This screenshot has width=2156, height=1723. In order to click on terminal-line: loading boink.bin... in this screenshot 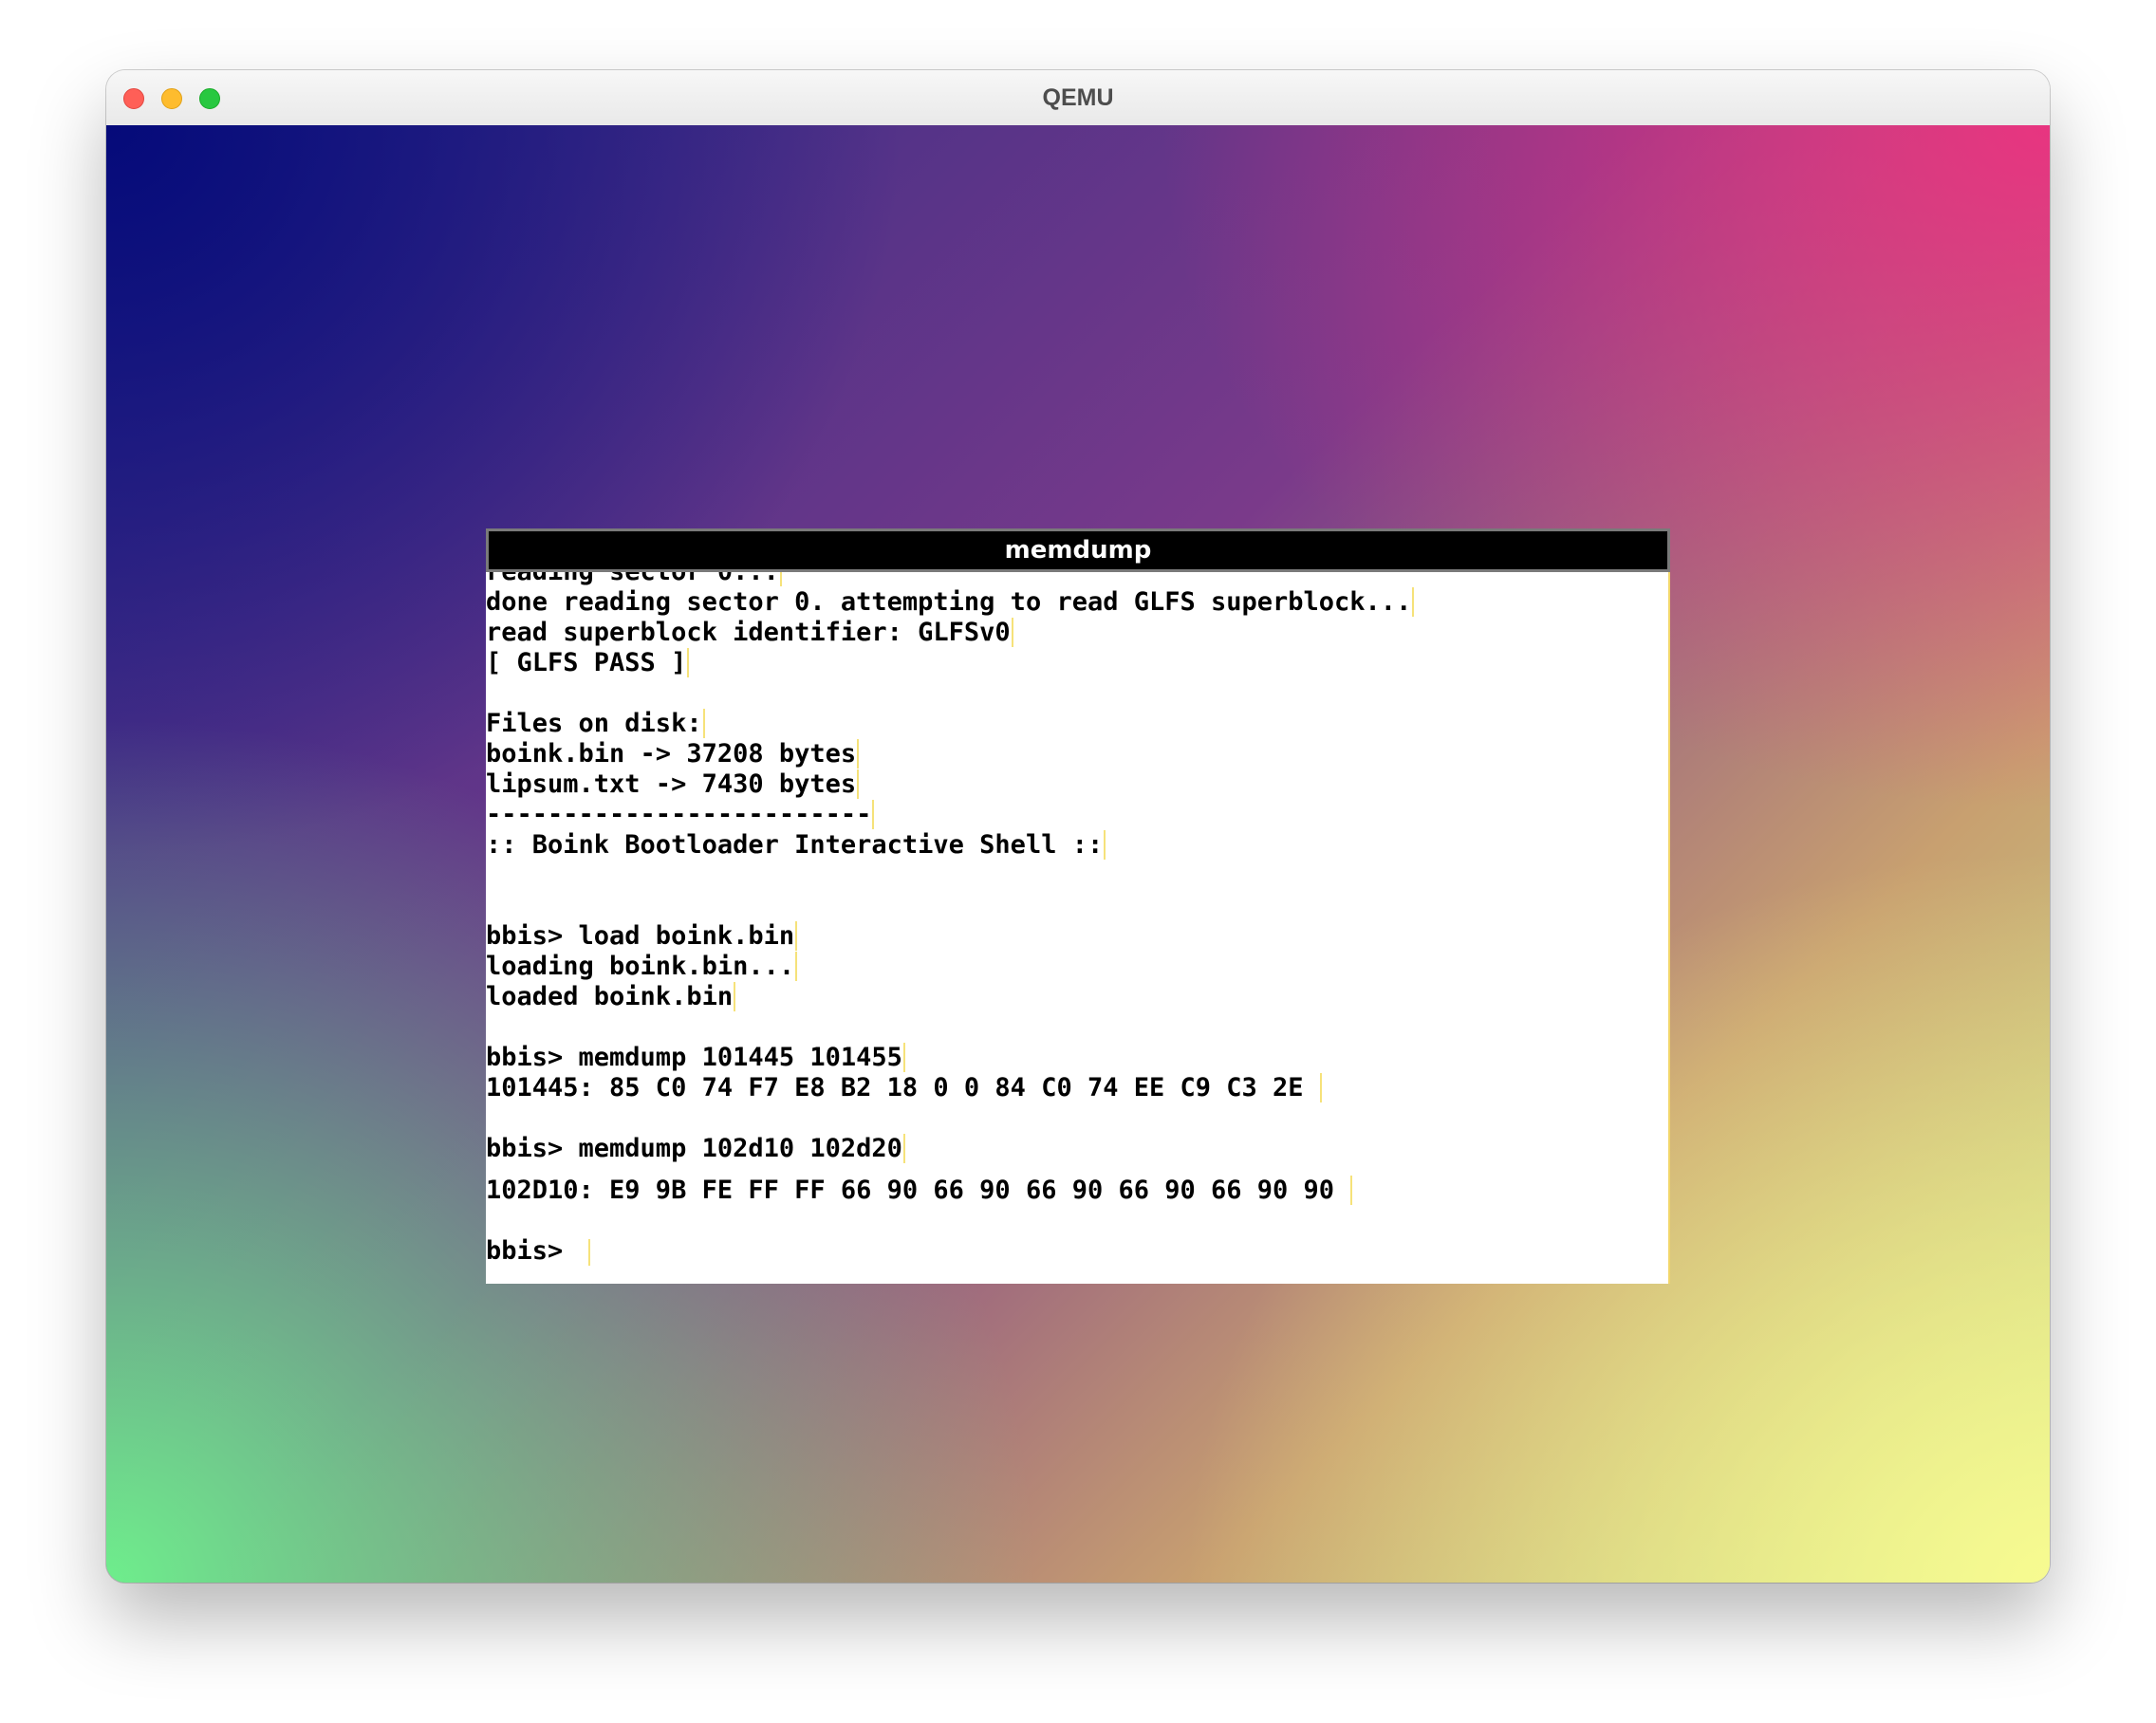, I will do `click(950, 967)`.